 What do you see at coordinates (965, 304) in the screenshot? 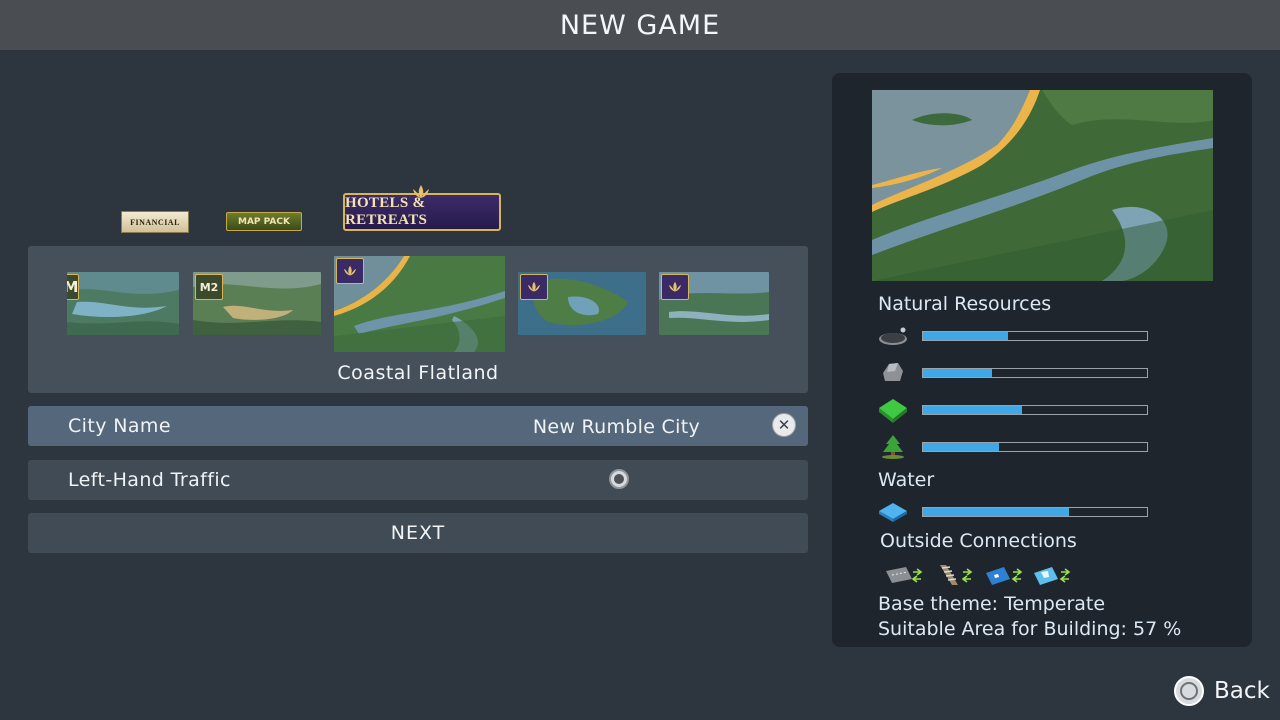
I see `natural-resources-title: Natural Resources` at bounding box center [965, 304].